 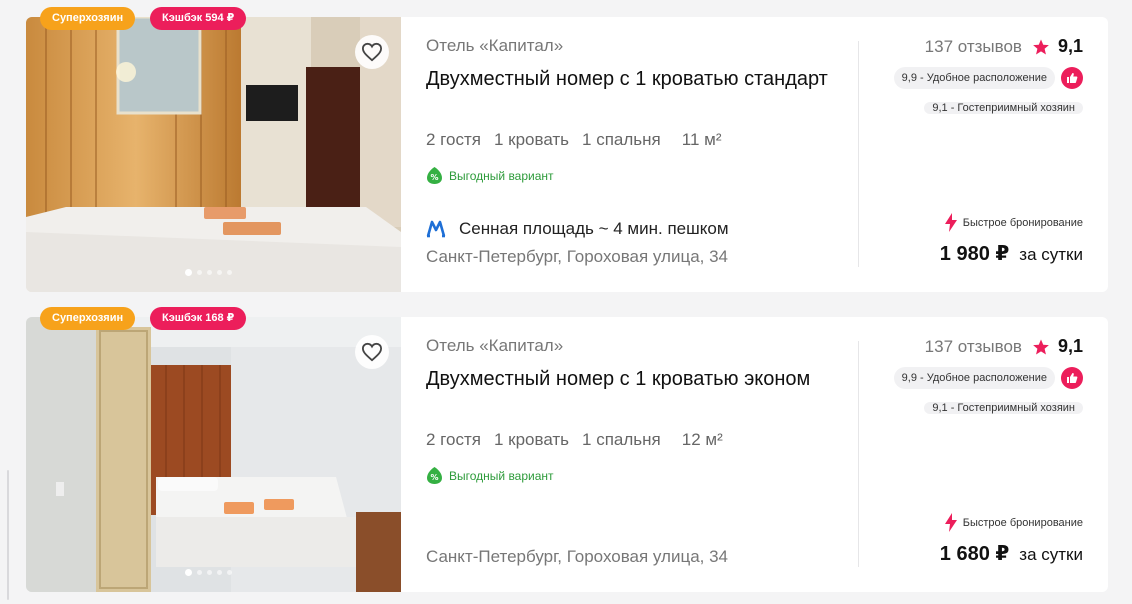 What do you see at coordinates (701, 139) in the screenshot?
I see `room-area: 11 м²` at bounding box center [701, 139].